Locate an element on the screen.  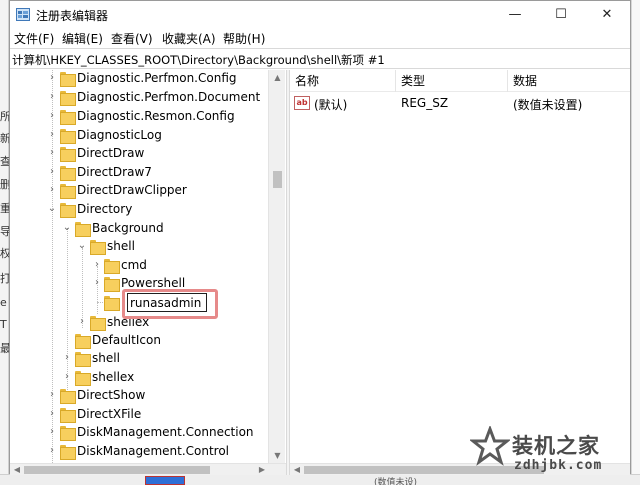
tree-item: › DirectDraw is located at coordinates (140, 154).